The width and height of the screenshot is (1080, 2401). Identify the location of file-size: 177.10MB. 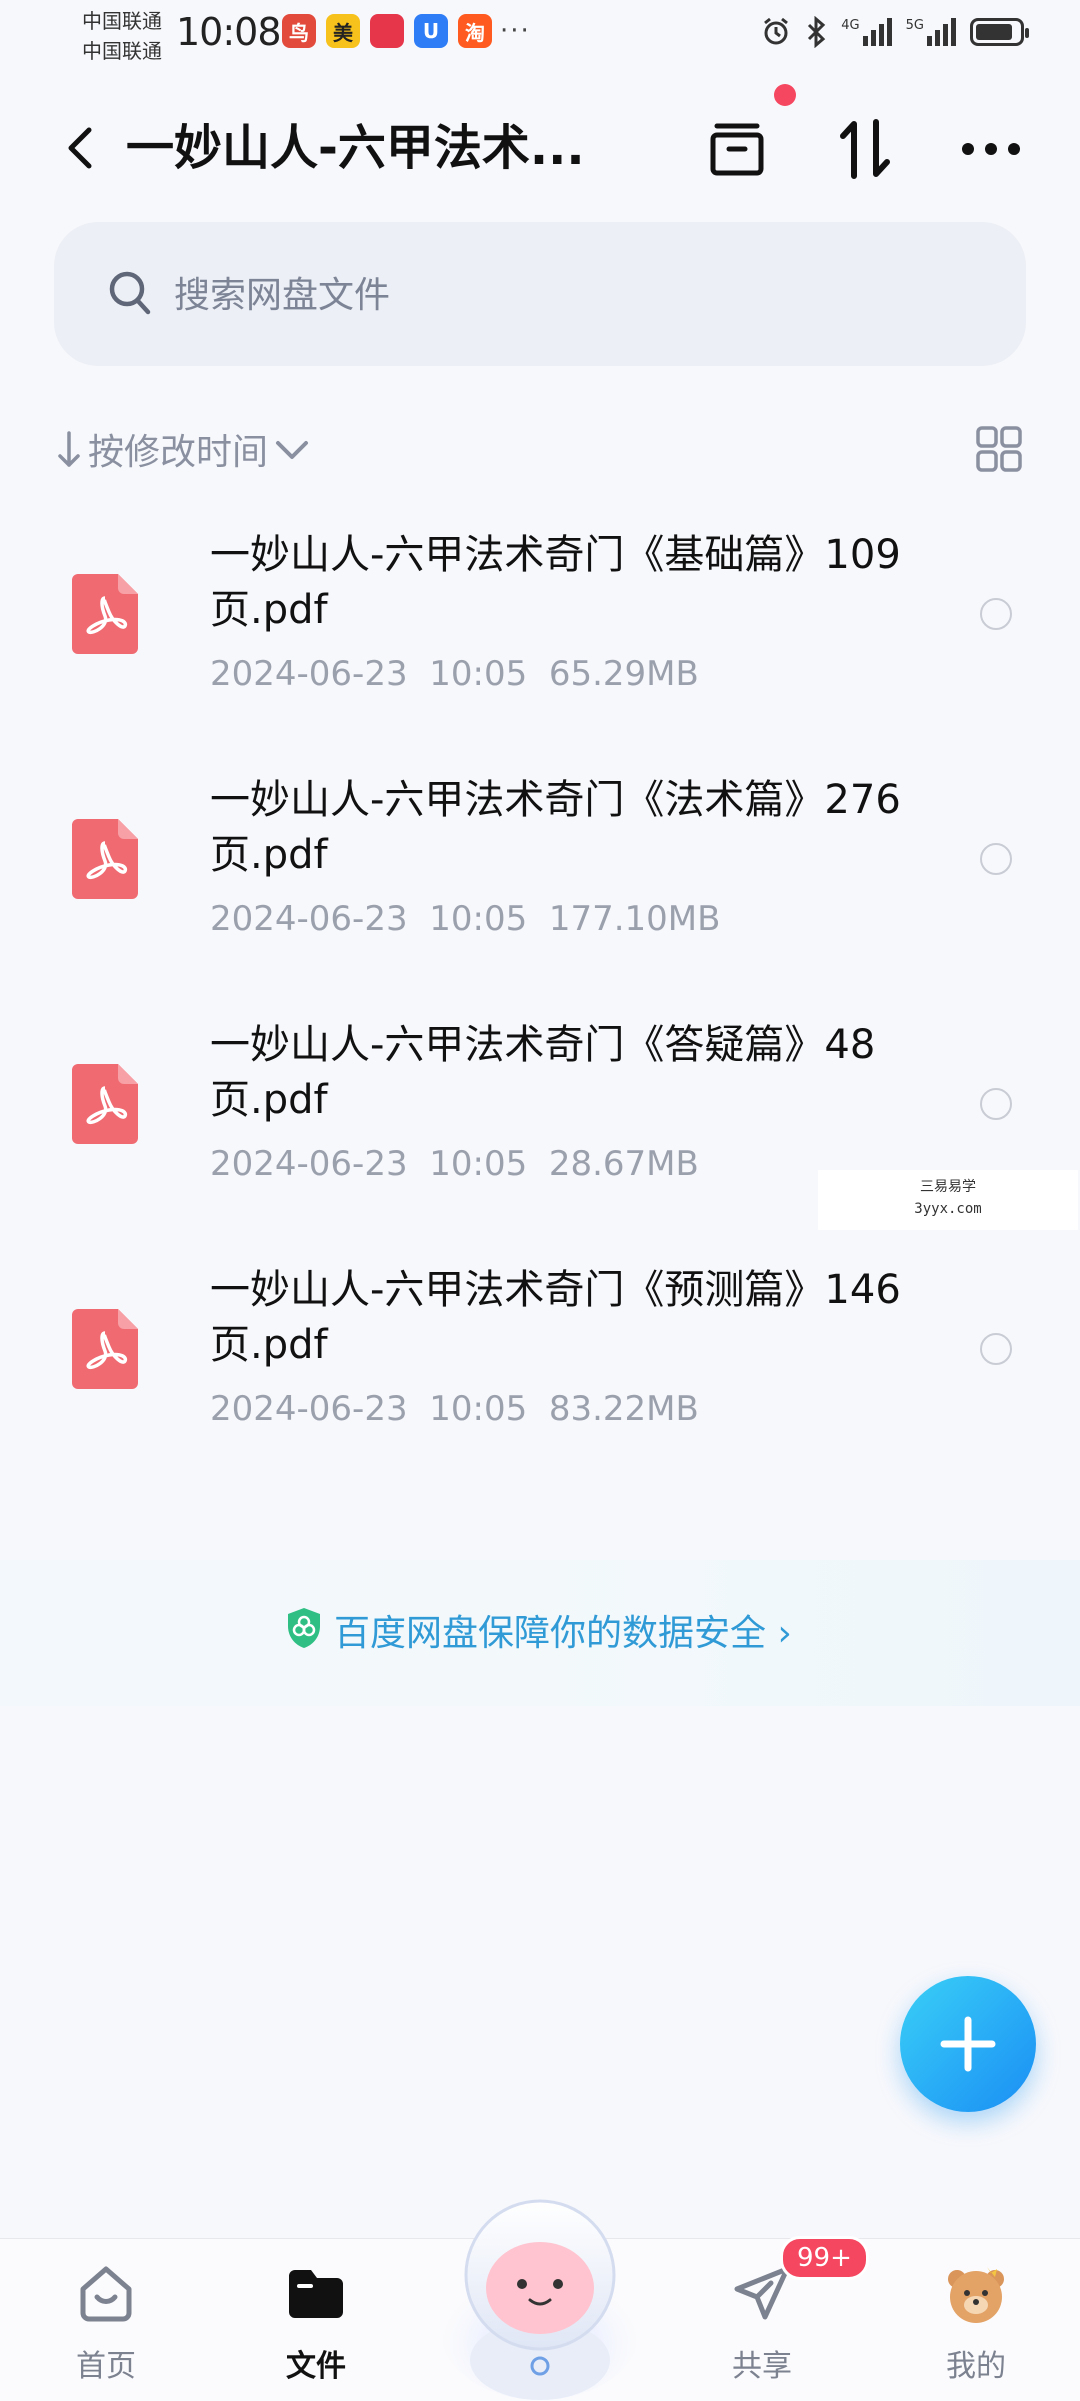
(634, 919).